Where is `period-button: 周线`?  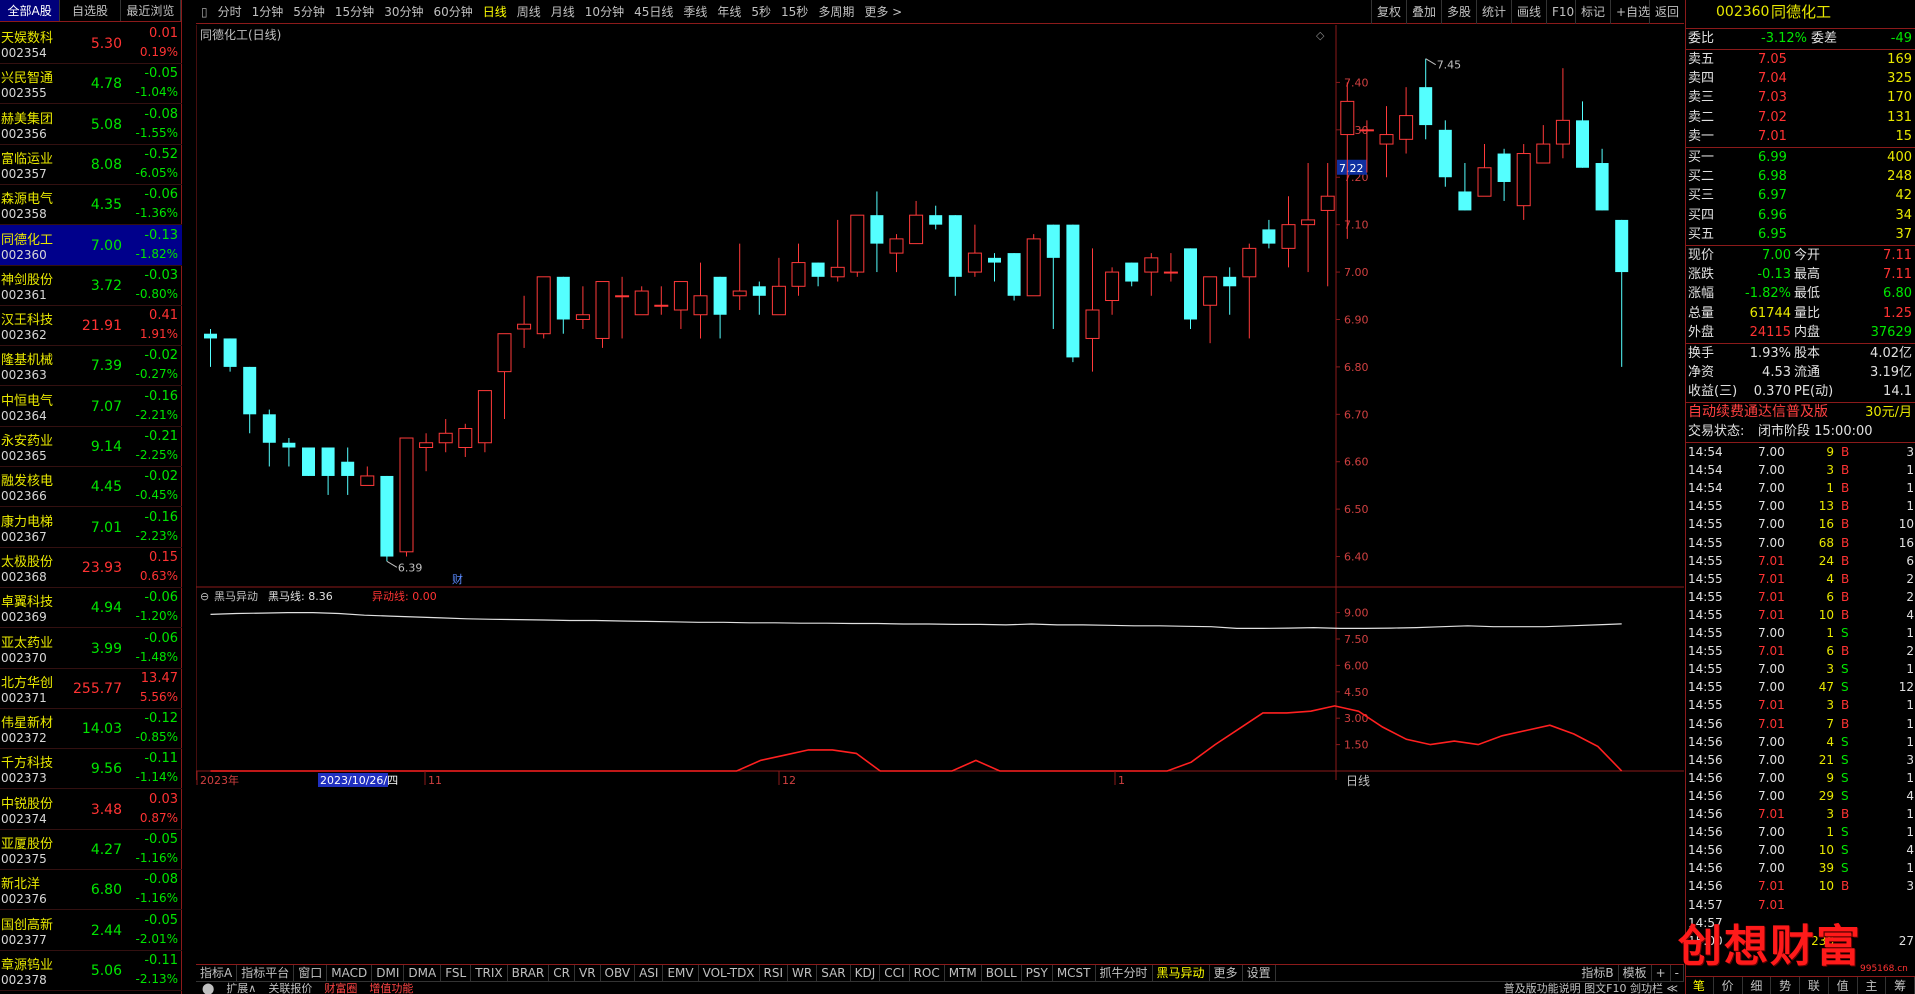
period-button: 周线 is located at coordinates (529, 12).